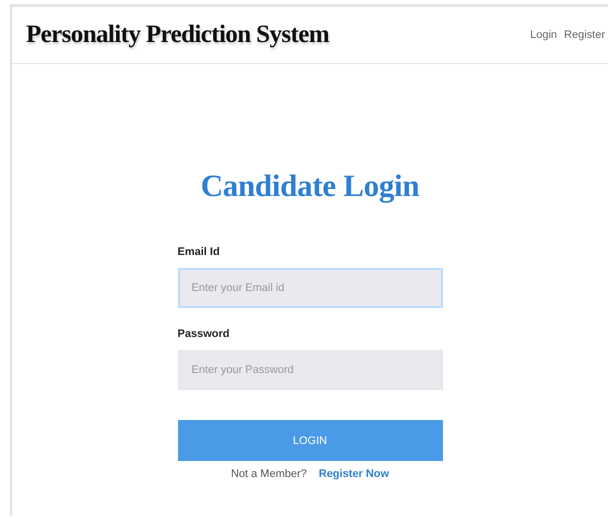 The height and width of the screenshot is (519, 608). I want to click on footer-text: Not a Member?, so click(268, 474).